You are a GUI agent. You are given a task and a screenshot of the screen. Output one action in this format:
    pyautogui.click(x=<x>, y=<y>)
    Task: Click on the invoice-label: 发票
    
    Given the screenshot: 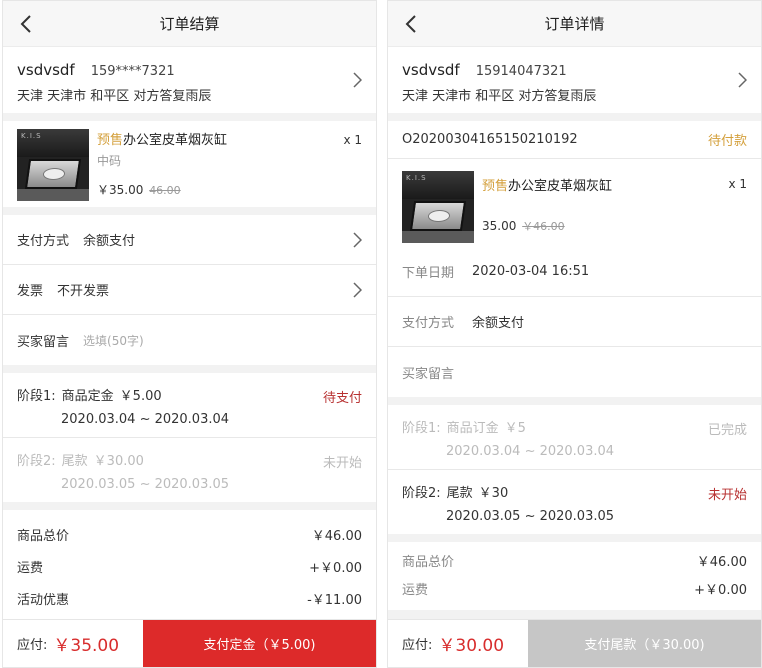 What is the action you would take?
    pyautogui.click(x=30, y=291)
    